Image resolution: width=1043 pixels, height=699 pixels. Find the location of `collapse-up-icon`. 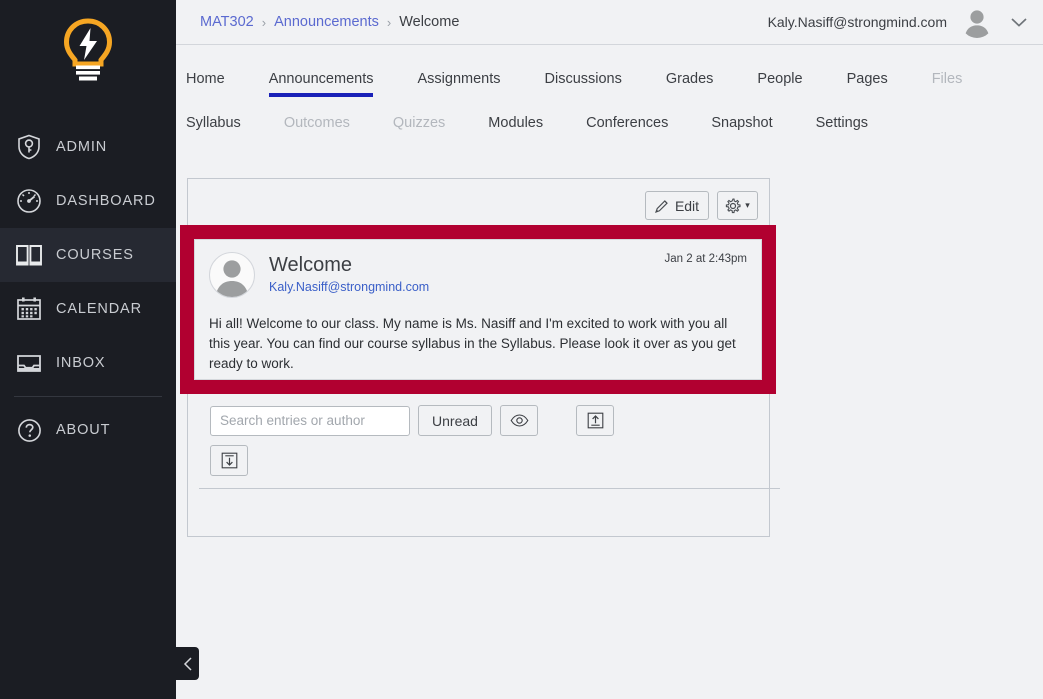

collapse-up-icon is located at coordinates (595, 420).